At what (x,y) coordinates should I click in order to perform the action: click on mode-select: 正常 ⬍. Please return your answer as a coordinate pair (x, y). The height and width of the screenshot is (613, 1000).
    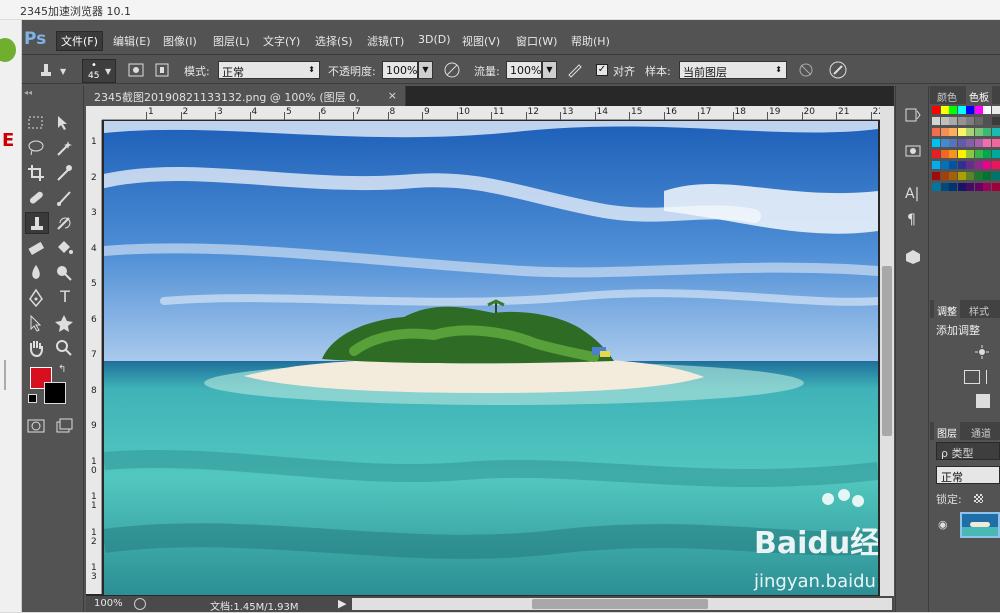
    Looking at the image, I should click on (269, 70).